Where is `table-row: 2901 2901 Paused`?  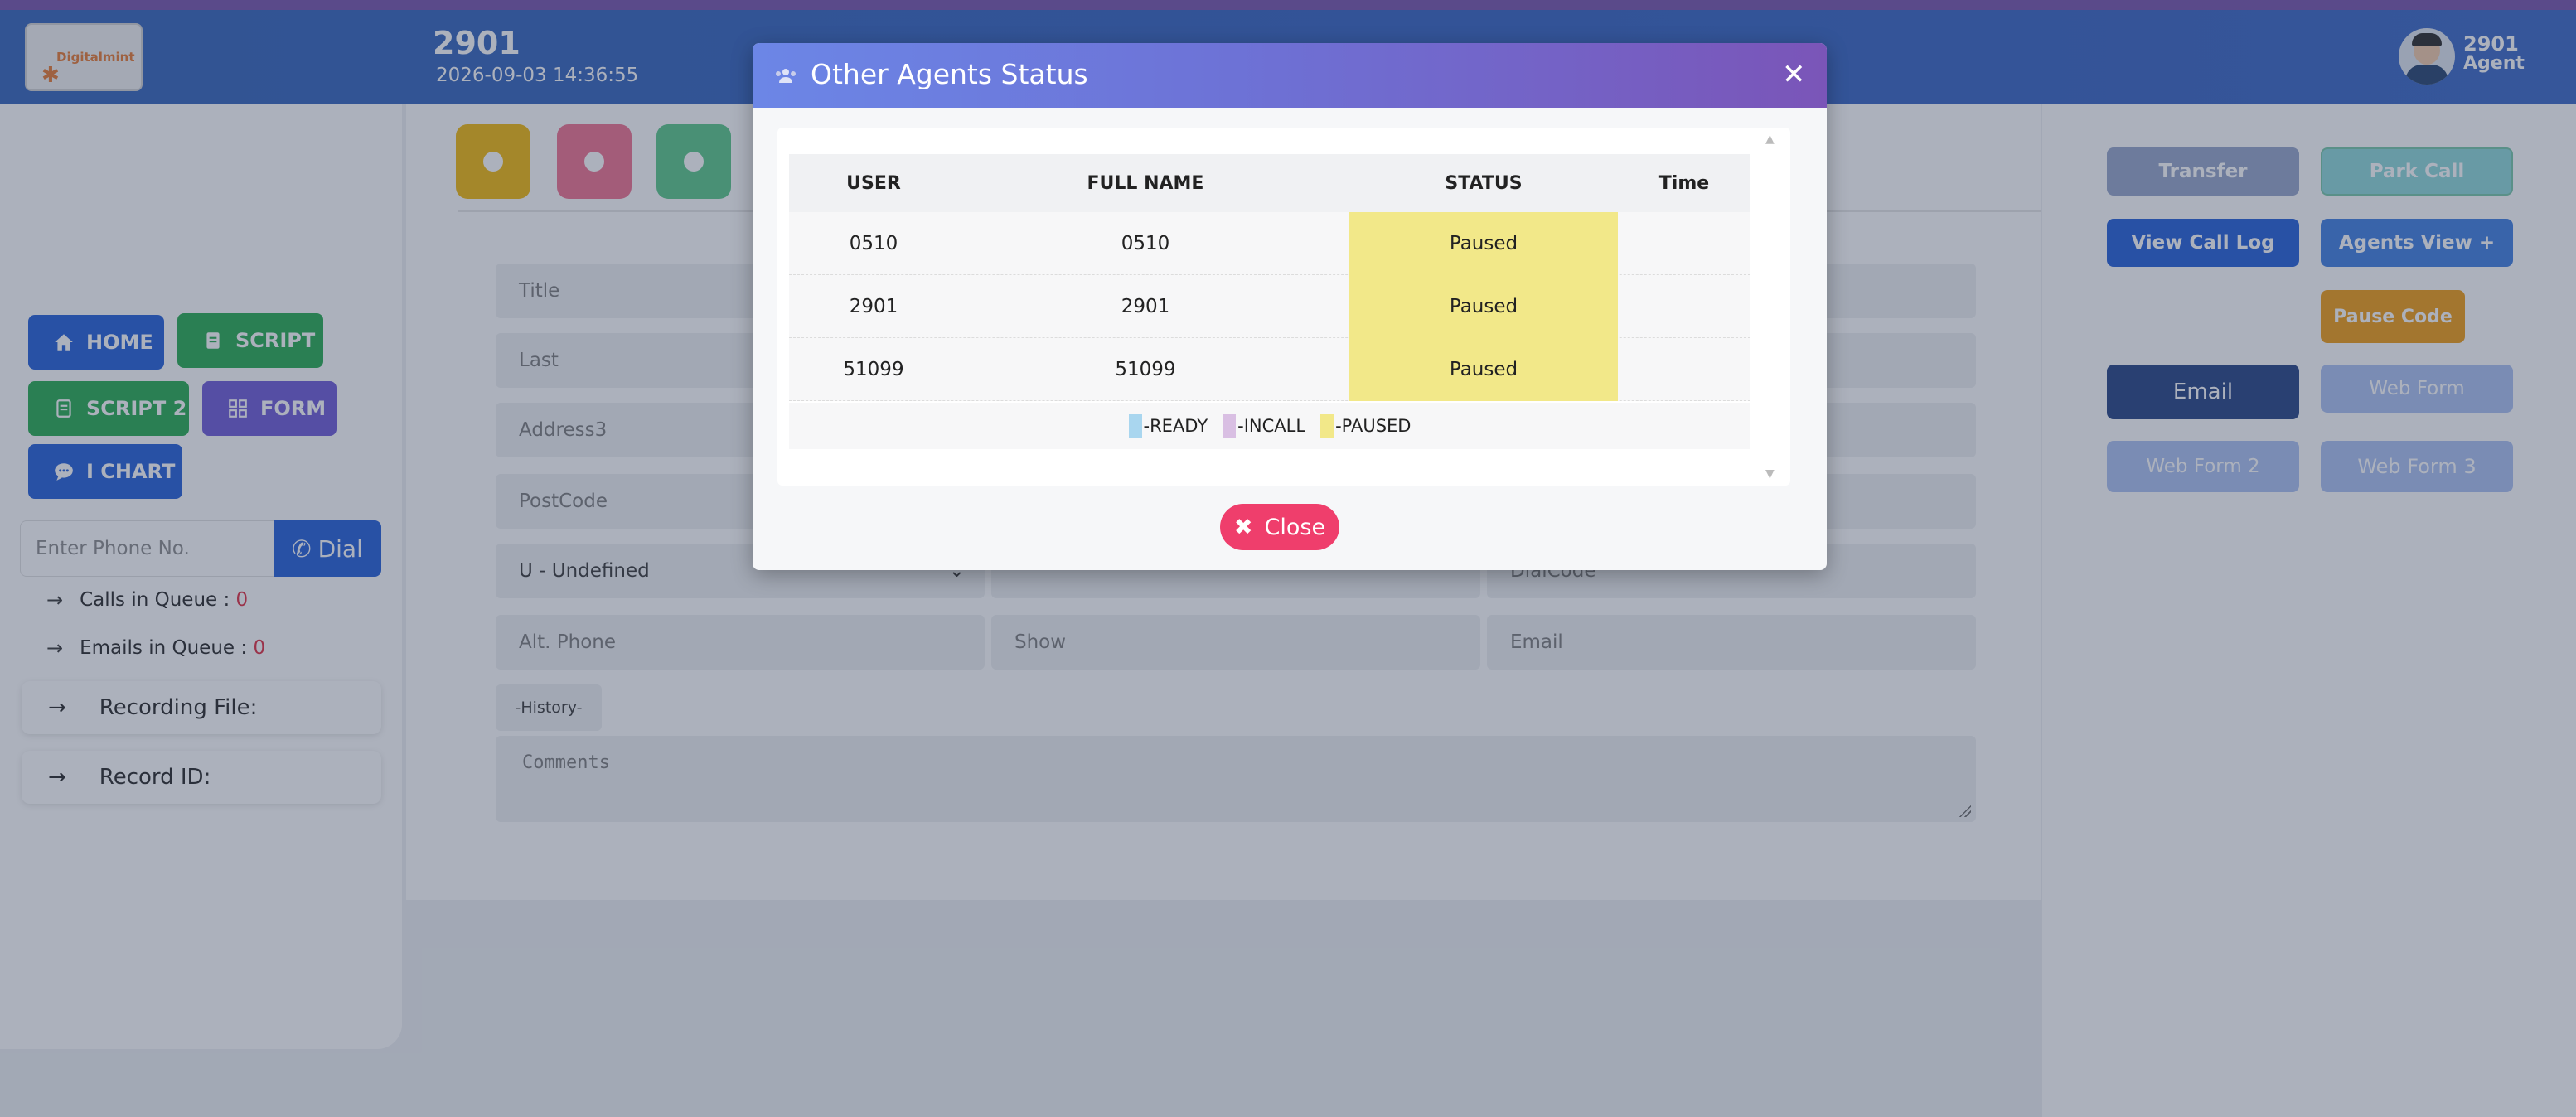 table-row: 2901 2901 Paused is located at coordinates (1269, 306).